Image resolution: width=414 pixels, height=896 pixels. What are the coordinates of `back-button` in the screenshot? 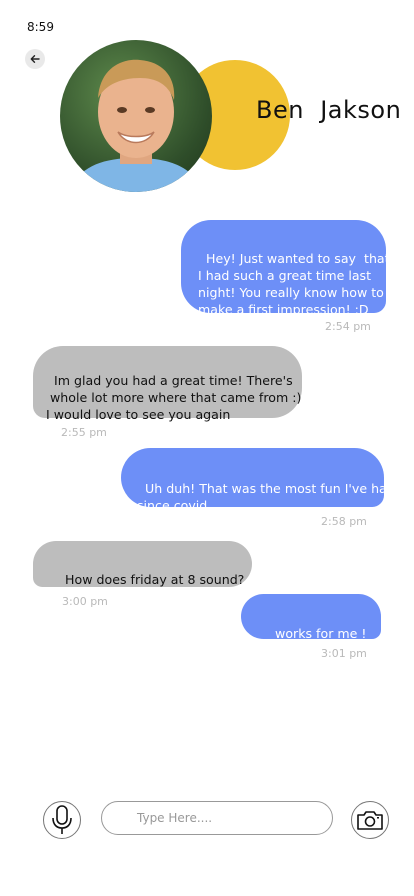 It's located at (35, 59).